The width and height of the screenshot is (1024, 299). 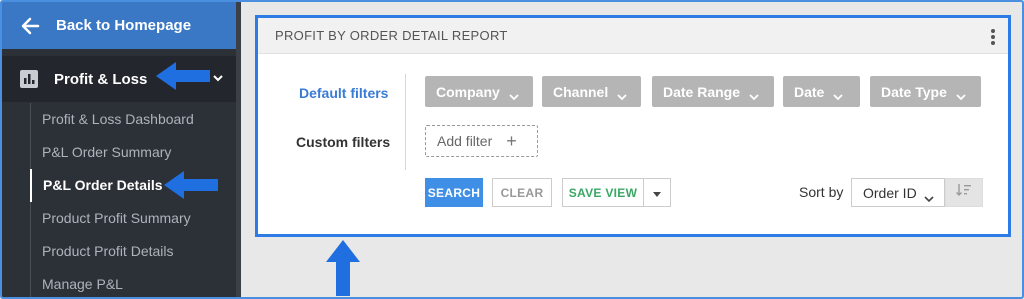 I want to click on filter-label: Company, so click(x=468, y=91).